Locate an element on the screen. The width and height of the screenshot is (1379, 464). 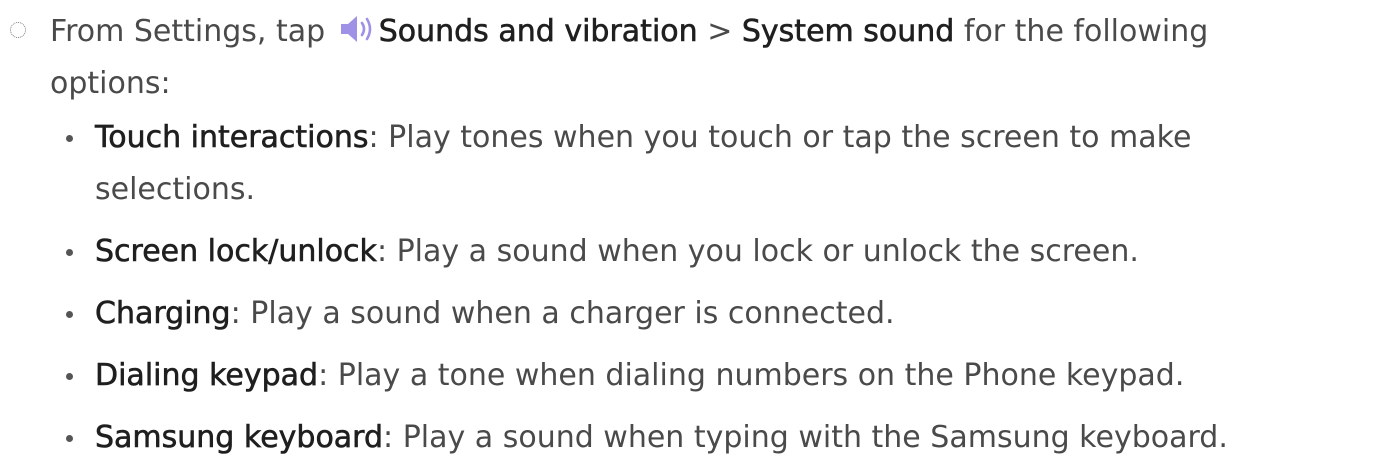
option-term: Charging is located at coordinates (163, 314).